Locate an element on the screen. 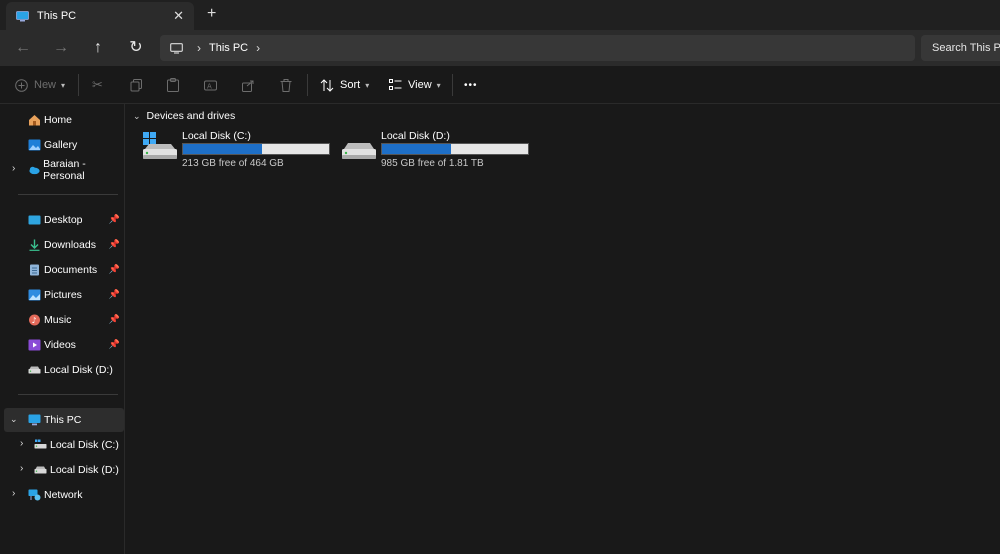  rename-icon: A is located at coordinates (210, 85).